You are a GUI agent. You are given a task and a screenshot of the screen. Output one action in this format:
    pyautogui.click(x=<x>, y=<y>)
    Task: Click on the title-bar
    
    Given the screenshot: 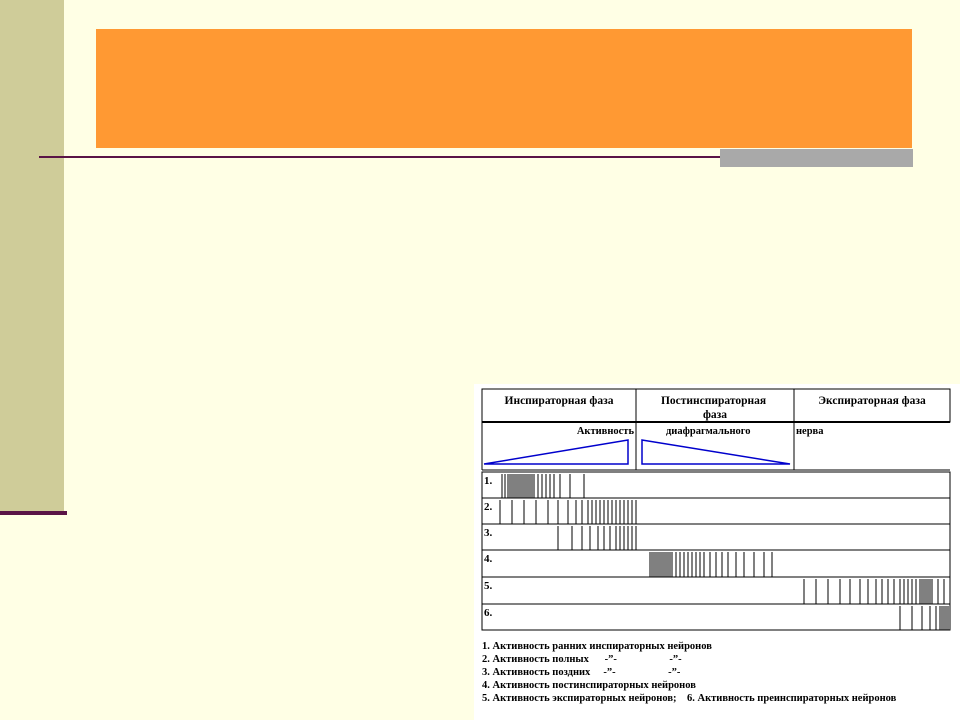 What is the action you would take?
    pyautogui.click(x=504, y=88)
    